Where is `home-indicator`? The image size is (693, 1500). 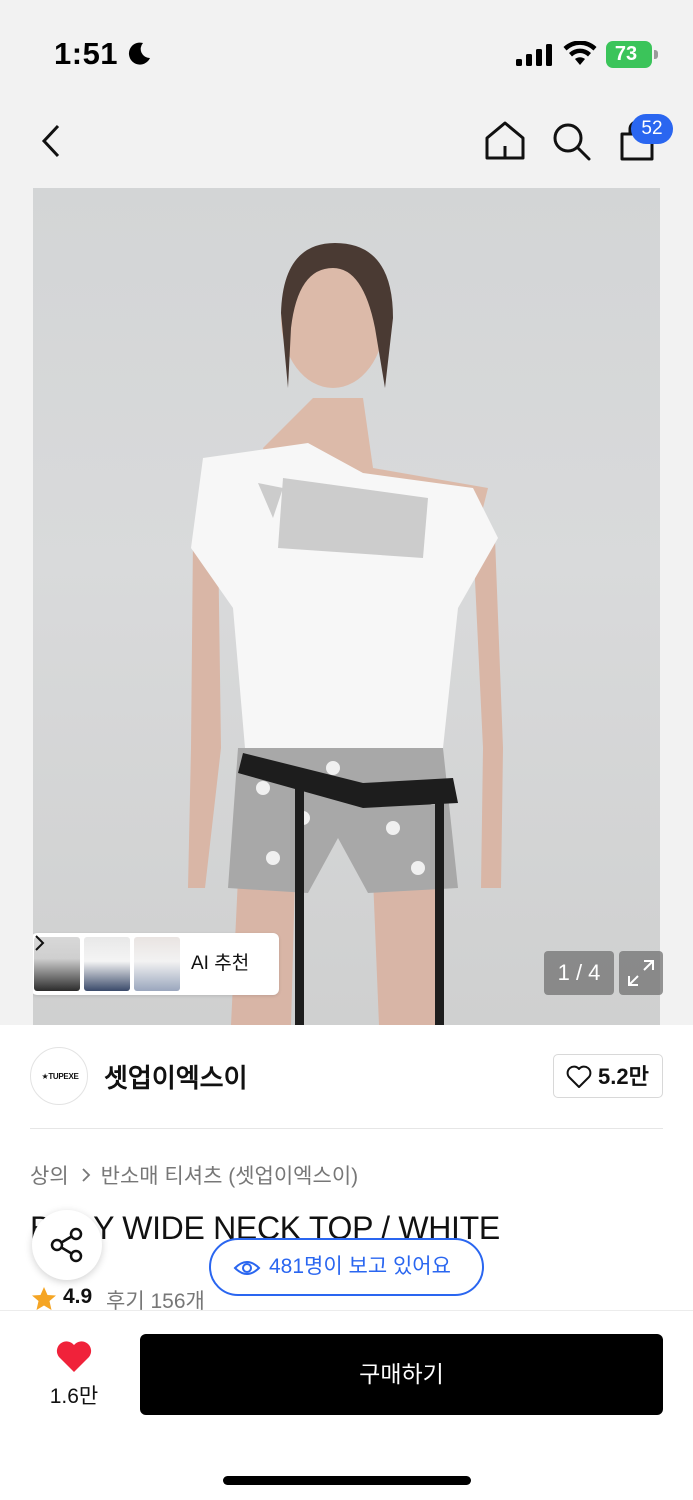 home-indicator is located at coordinates (347, 1480).